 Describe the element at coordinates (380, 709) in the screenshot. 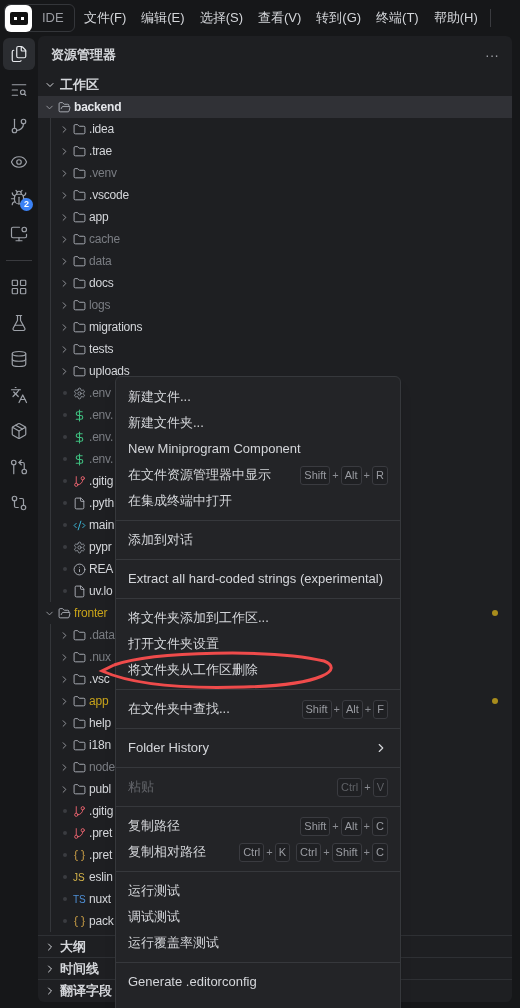

I see `key-cap: F` at that location.